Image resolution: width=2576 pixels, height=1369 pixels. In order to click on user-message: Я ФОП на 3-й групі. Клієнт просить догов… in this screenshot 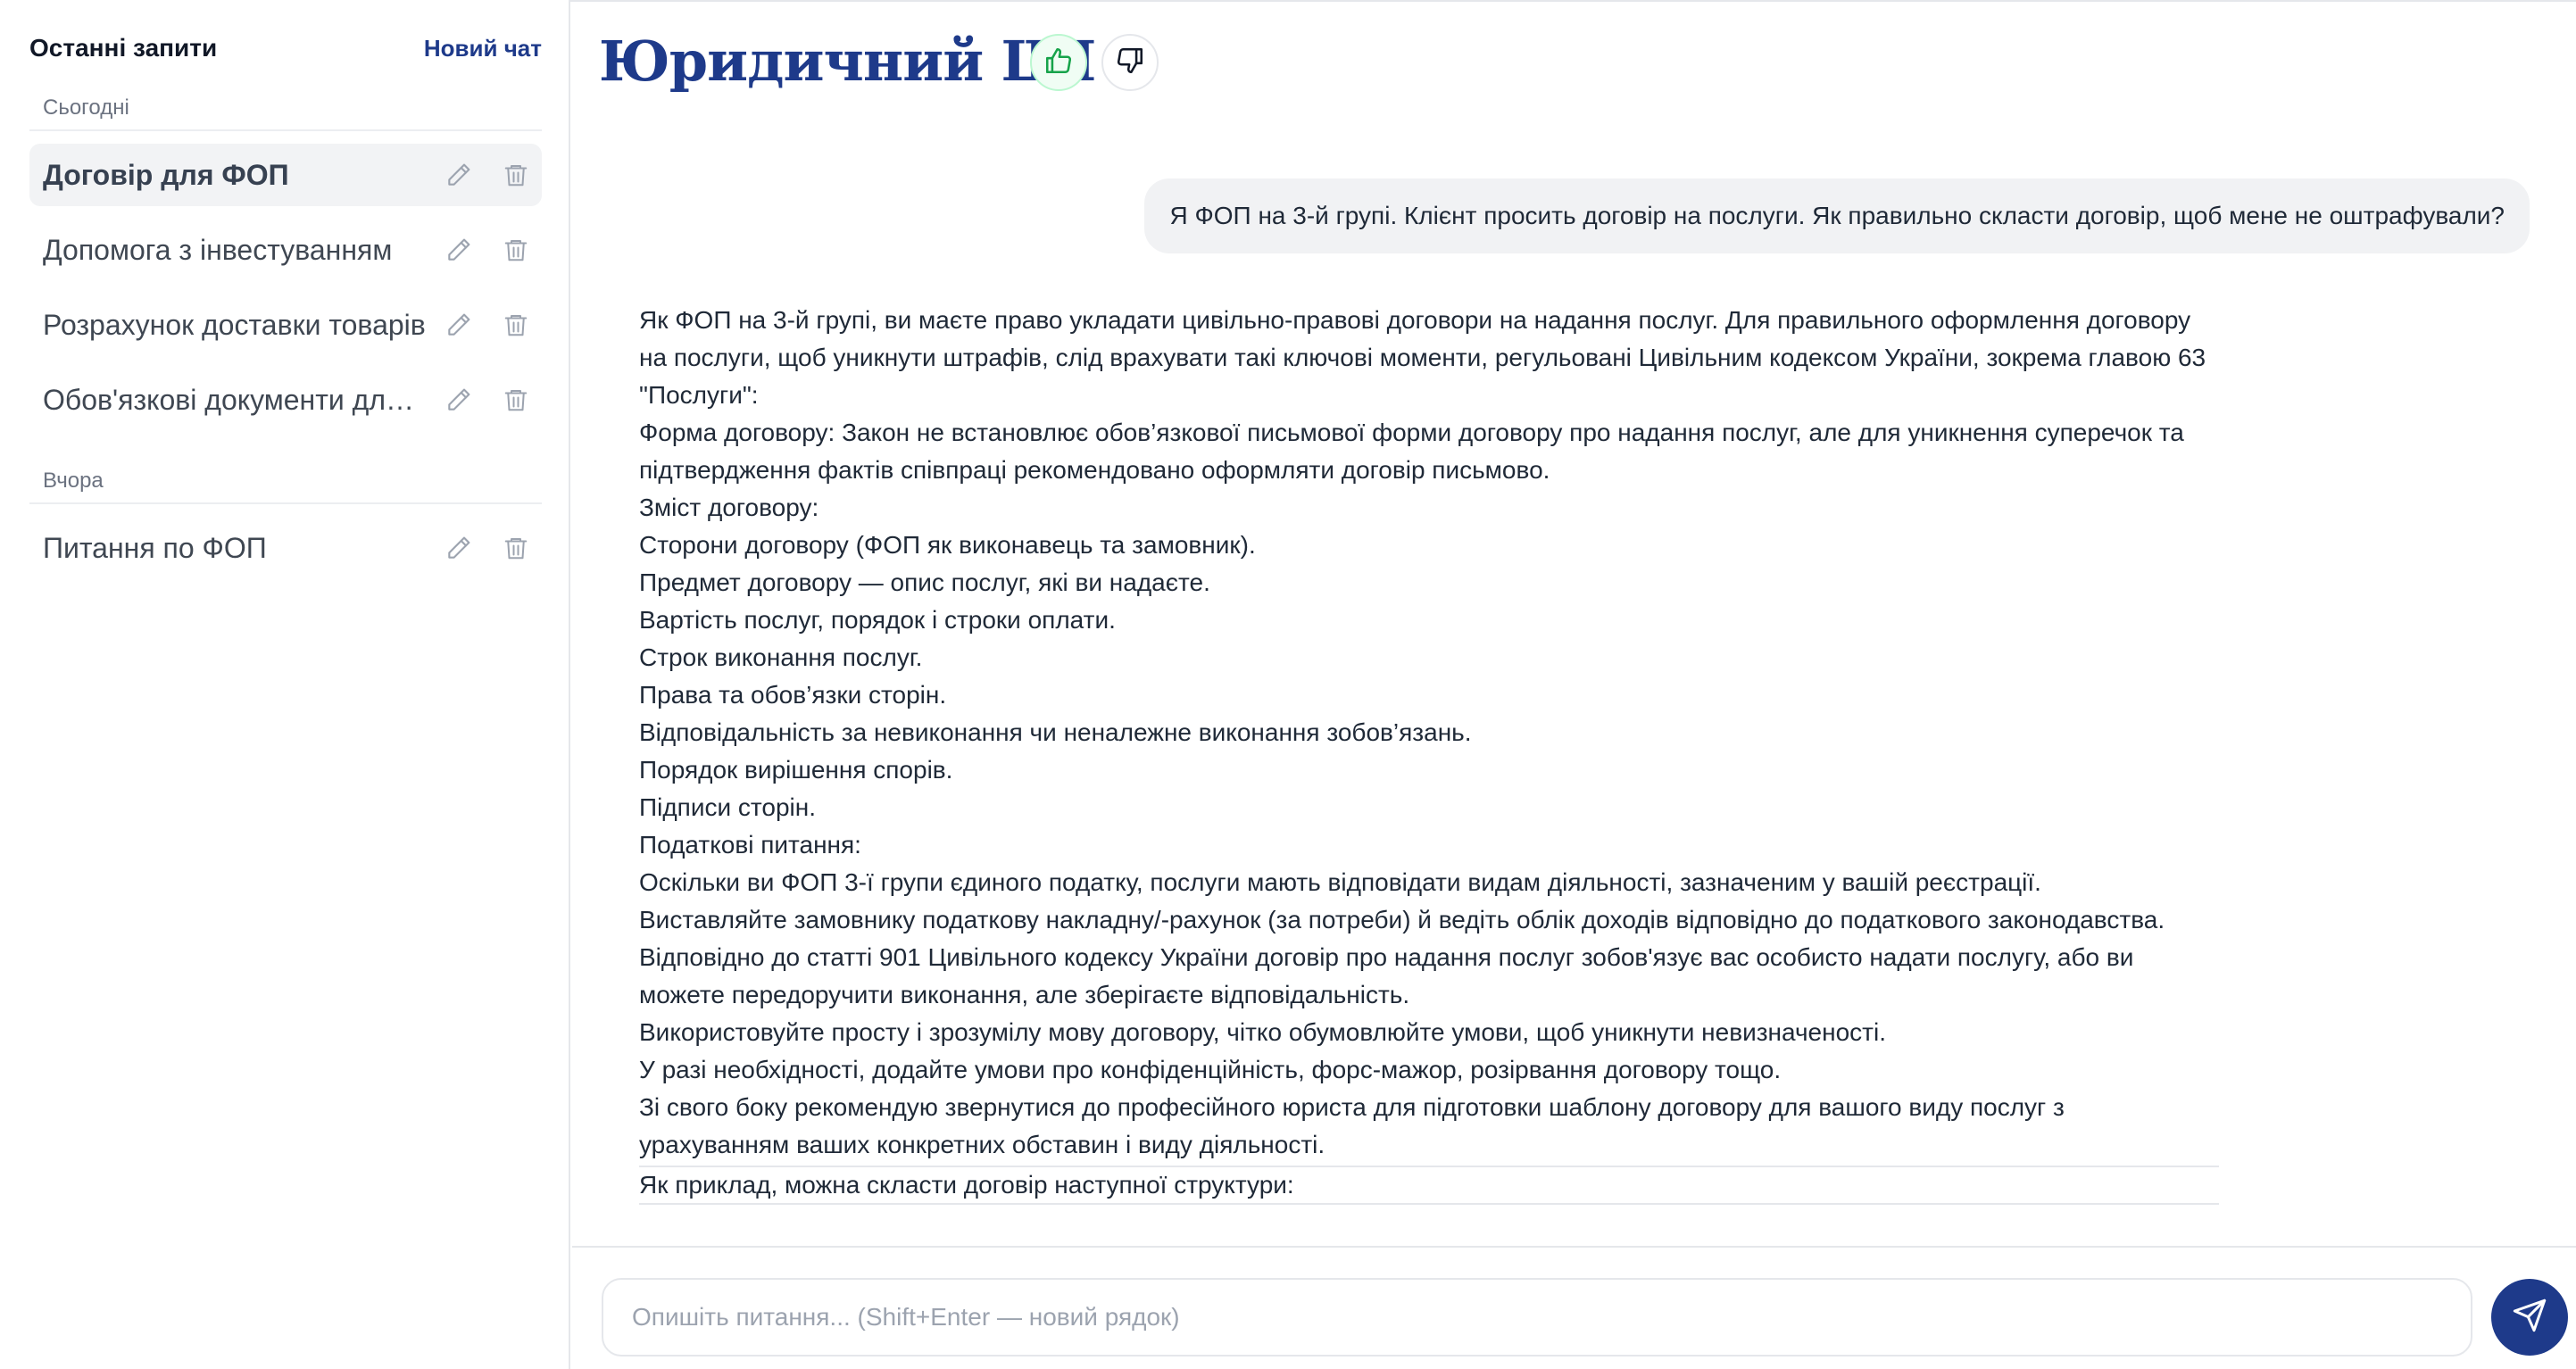, I will do `click(1837, 215)`.